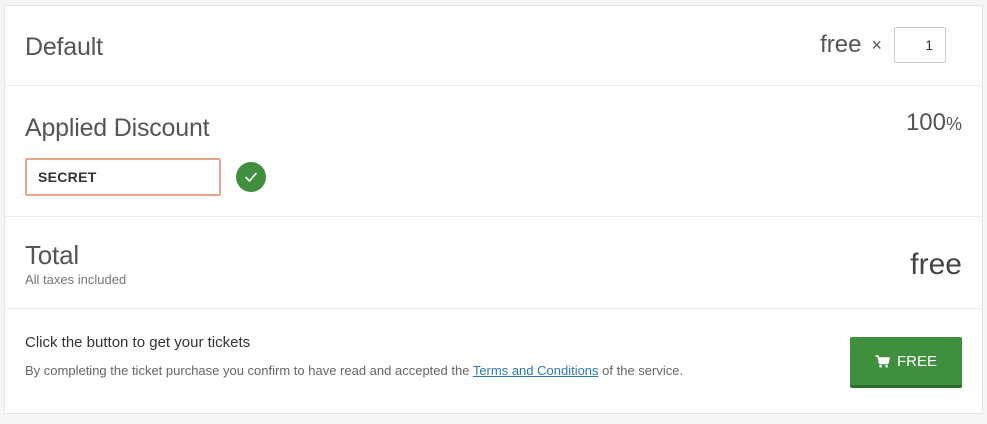 Image resolution: width=987 pixels, height=424 pixels. Describe the element at coordinates (536, 370) in the screenshot. I see `terms-link: Terms and Conditions` at that location.